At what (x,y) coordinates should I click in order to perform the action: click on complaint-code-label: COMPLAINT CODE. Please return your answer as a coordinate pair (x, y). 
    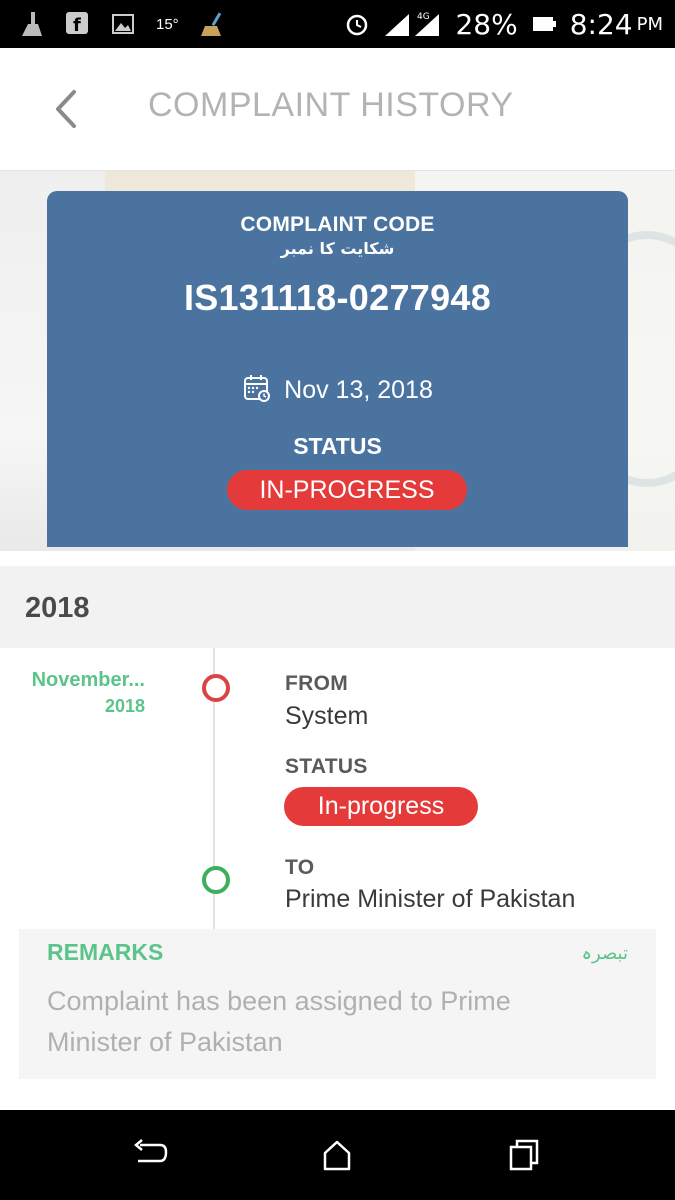
    Looking at the image, I should click on (337, 224).